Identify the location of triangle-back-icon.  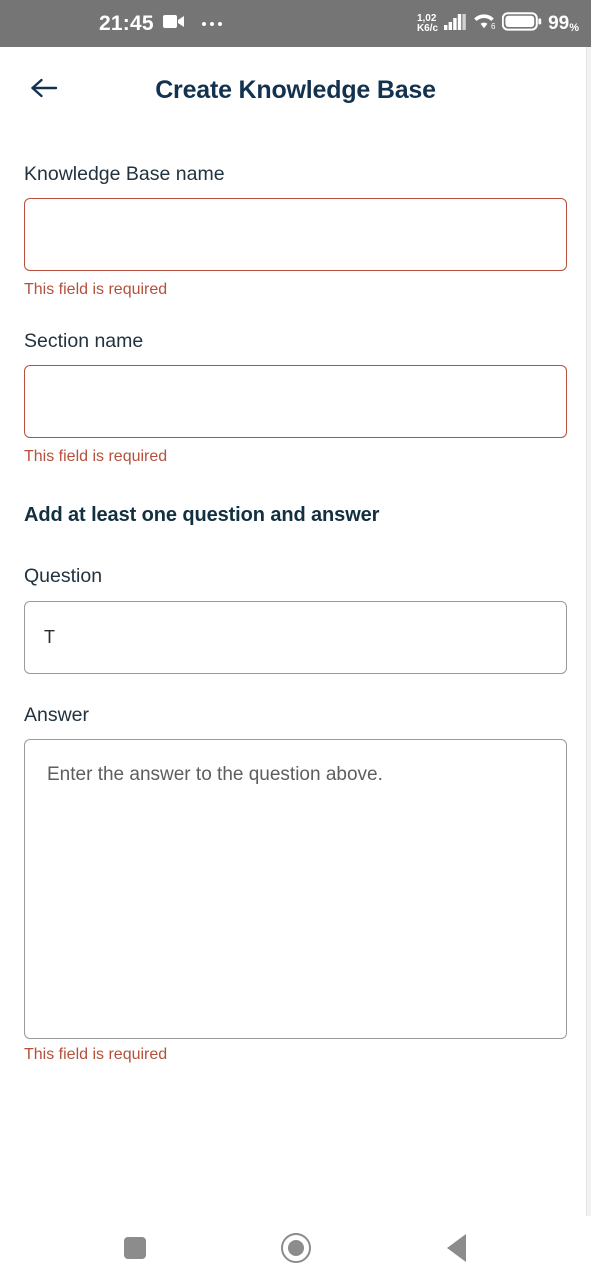
(456, 1248).